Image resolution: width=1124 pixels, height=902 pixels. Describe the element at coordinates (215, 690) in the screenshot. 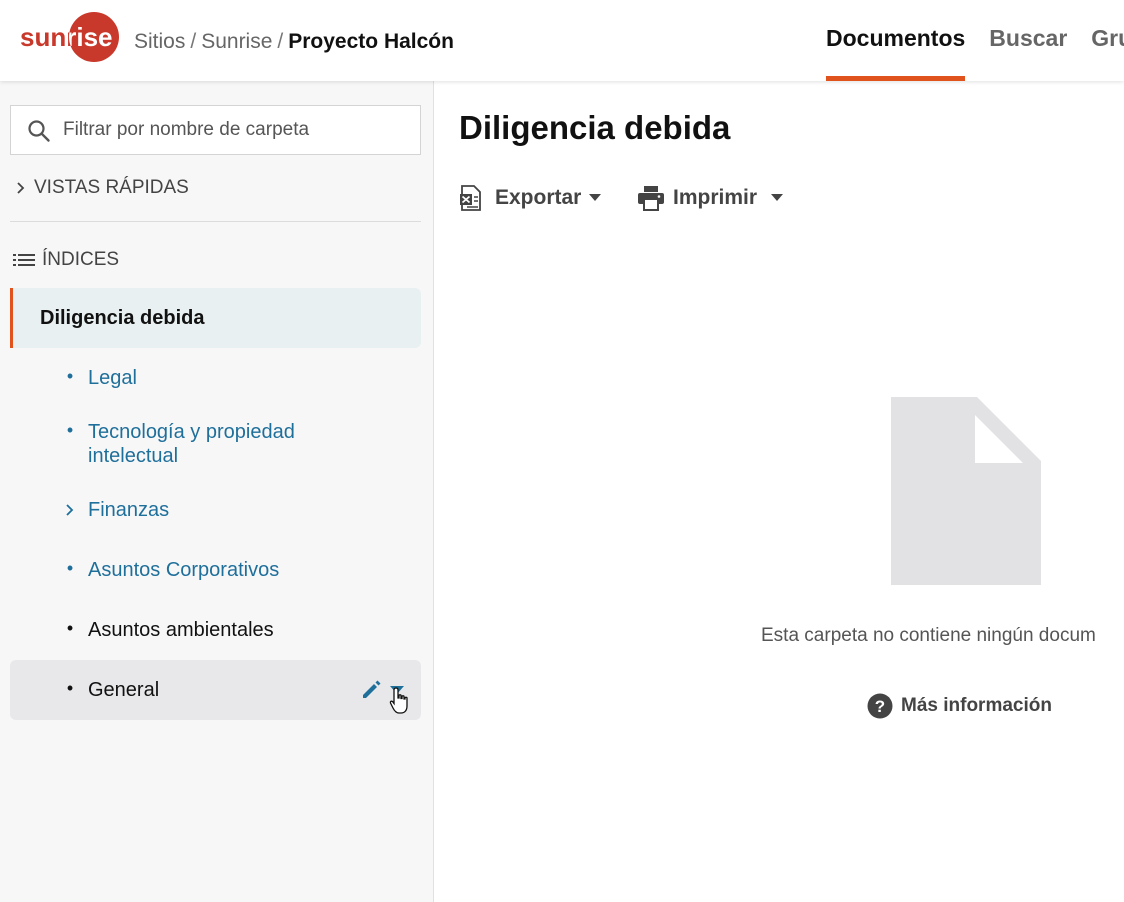

I see `folder-general: • General` at that location.